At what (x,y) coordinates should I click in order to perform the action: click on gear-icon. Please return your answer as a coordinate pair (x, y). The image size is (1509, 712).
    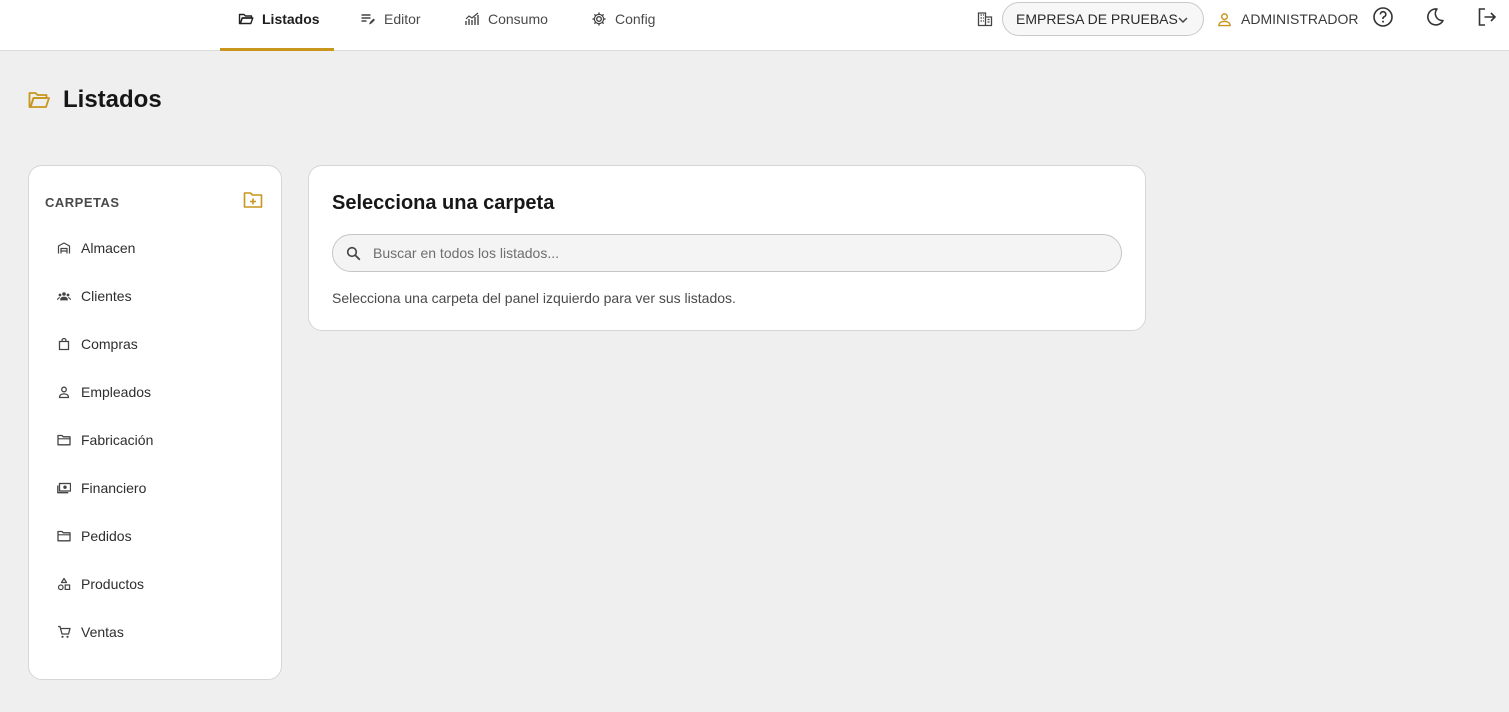
    Looking at the image, I should click on (599, 19).